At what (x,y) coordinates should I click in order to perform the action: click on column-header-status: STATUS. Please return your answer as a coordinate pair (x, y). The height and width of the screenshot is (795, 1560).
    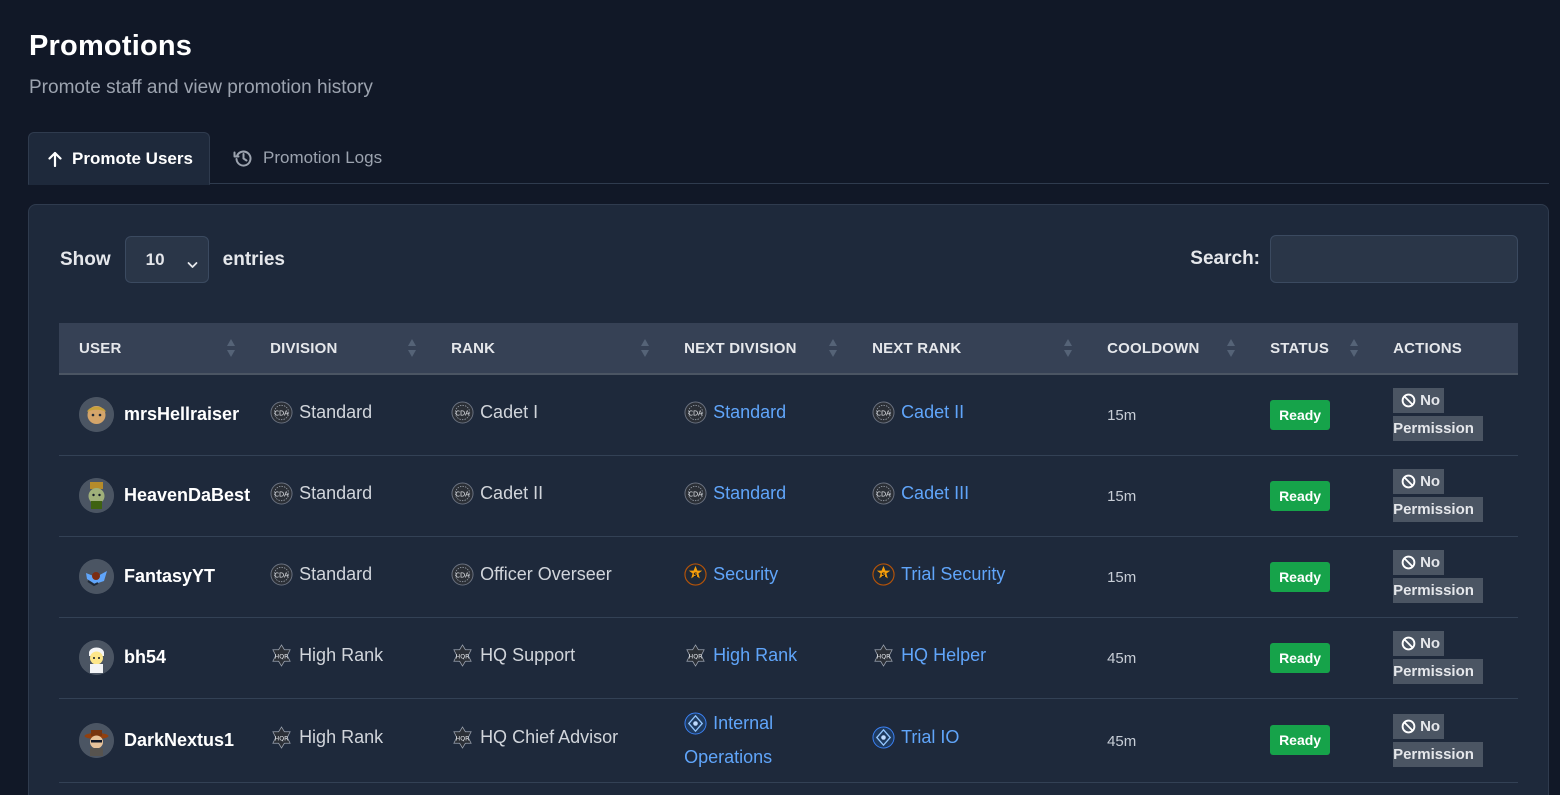
    Looking at the image, I should click on (1312, 349).